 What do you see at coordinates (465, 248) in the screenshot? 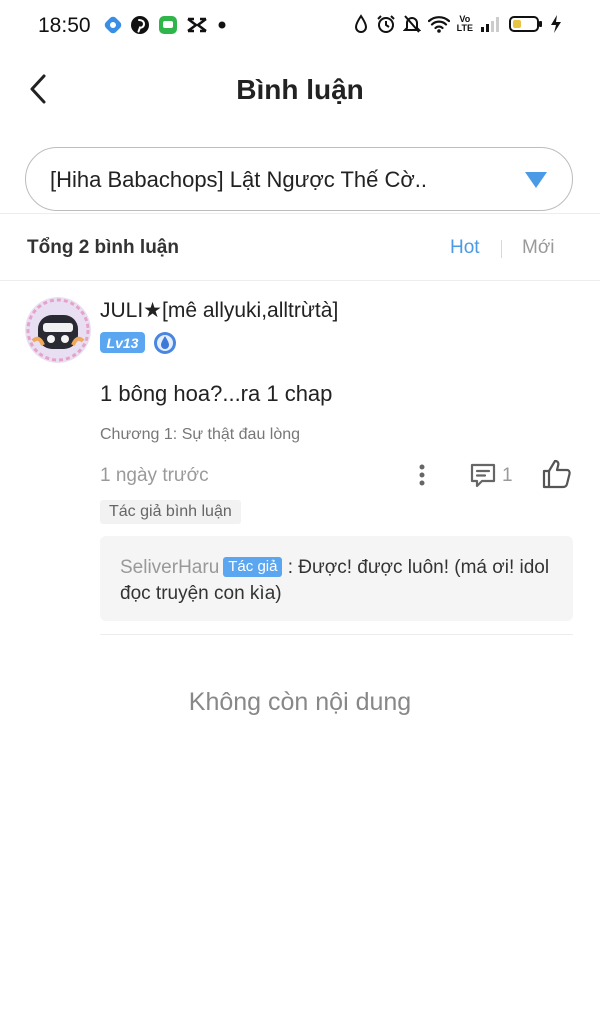
I see `sort-hot-tab: Hot` at bounding box center [465, 248].